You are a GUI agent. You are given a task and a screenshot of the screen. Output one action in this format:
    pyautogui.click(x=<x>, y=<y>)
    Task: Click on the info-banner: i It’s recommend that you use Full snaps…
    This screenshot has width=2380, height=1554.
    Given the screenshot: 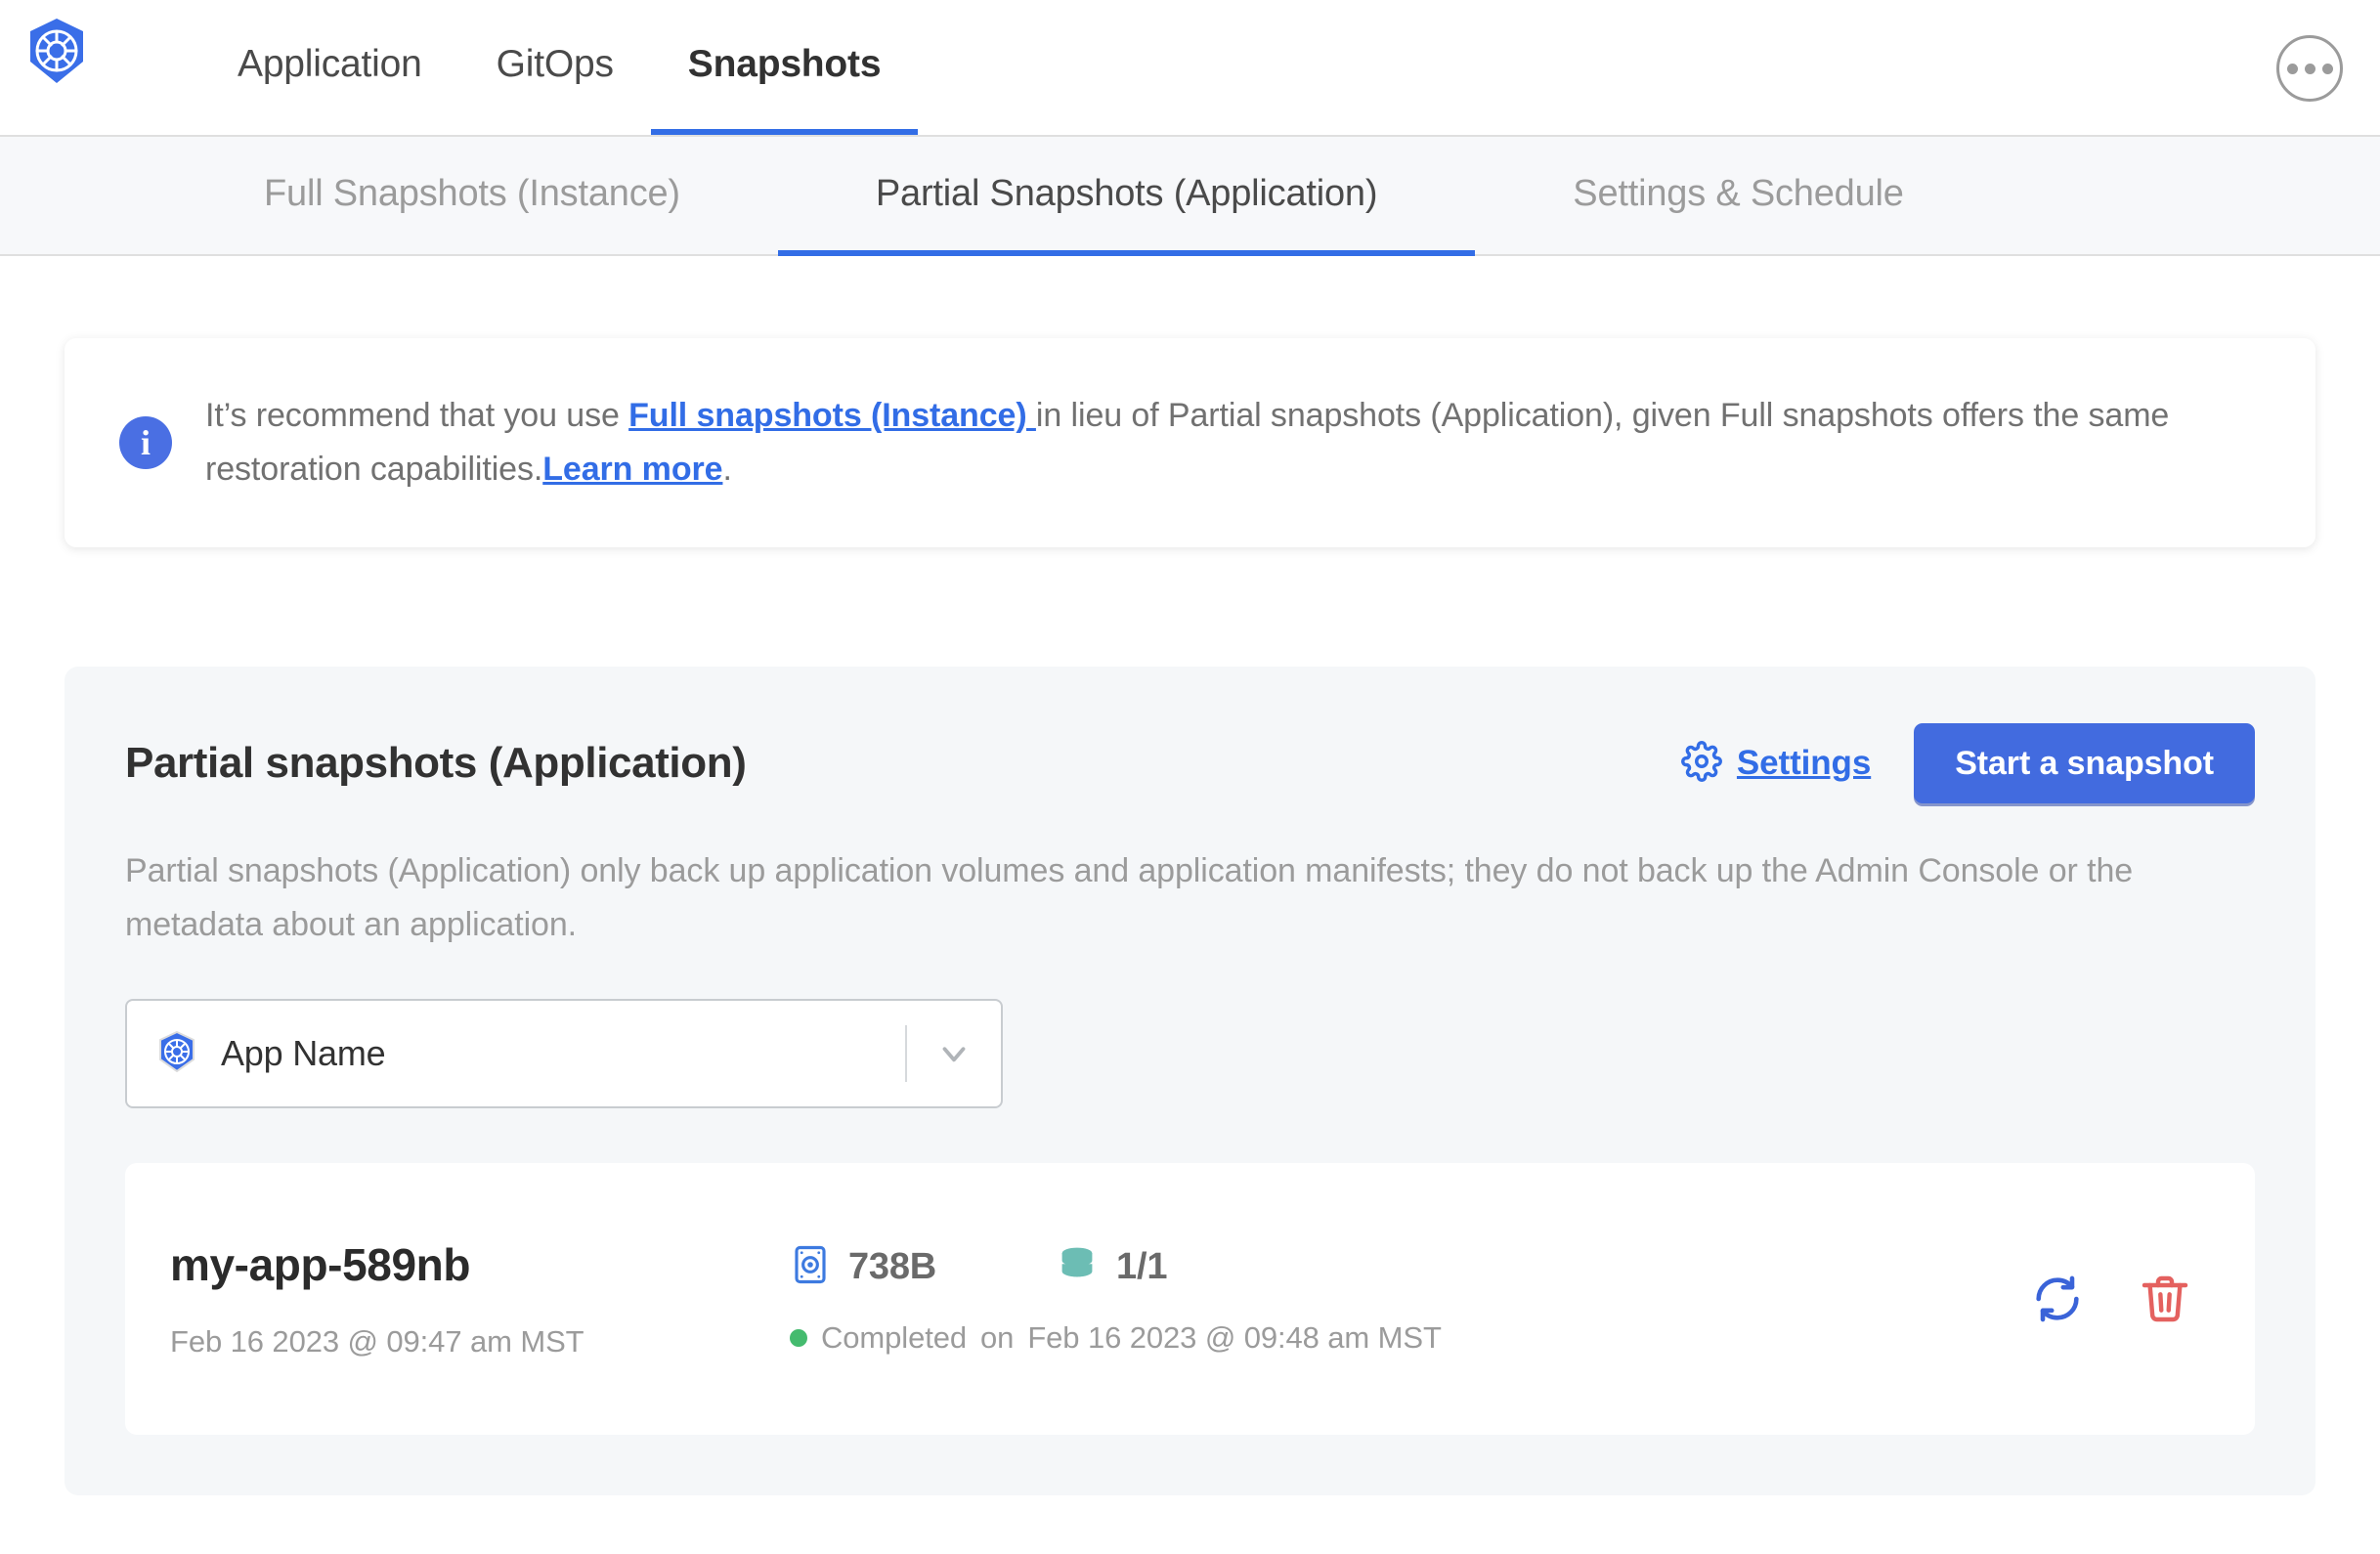 What is the action you would take?
    pyautogui.click(x=1190, y=443)
    